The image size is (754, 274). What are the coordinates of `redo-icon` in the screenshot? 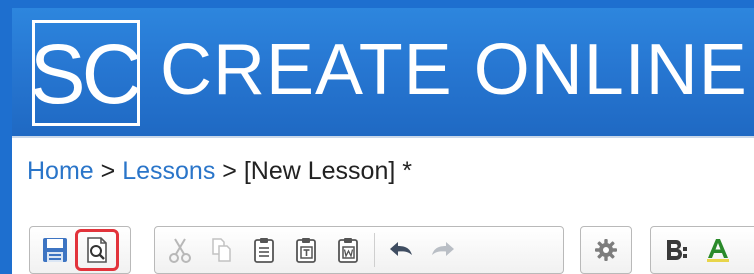 It's located at (443, 249).